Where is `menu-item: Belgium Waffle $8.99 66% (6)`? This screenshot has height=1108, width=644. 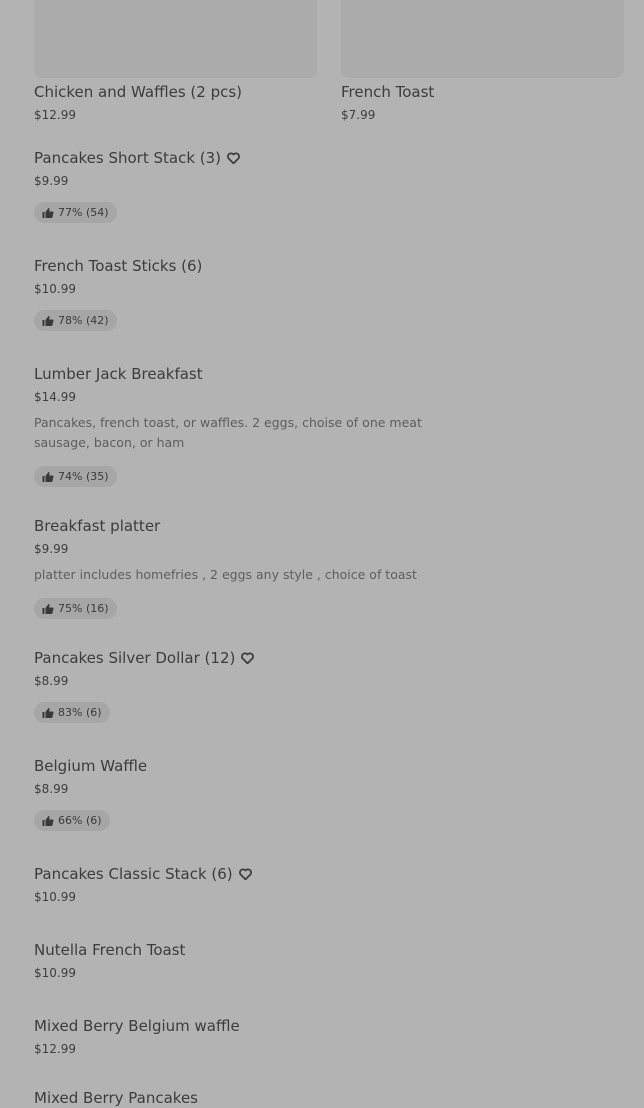 menu-item: Belgium Waffle $8.99 66% (6) is located at coordinates (244, 793).